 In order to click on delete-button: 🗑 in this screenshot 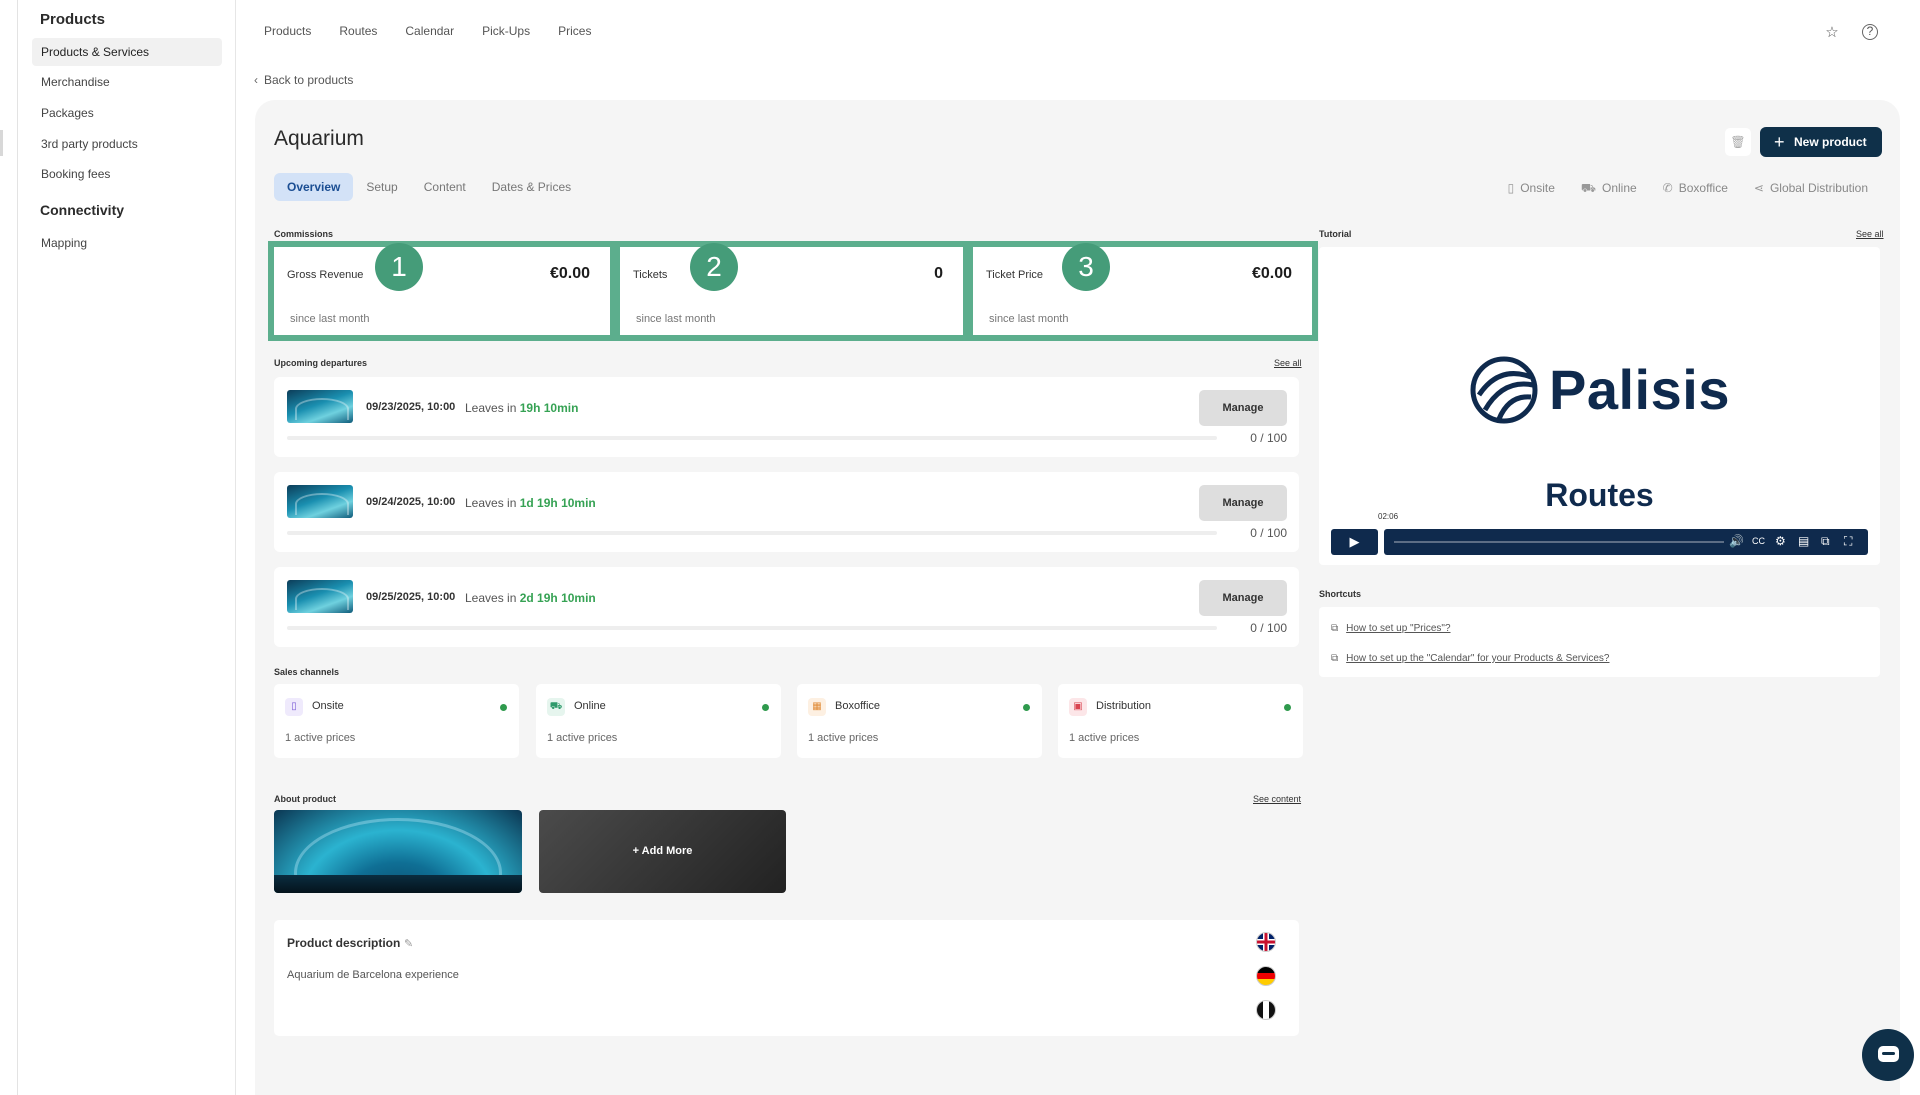, I will do `click(1738, 142)`.